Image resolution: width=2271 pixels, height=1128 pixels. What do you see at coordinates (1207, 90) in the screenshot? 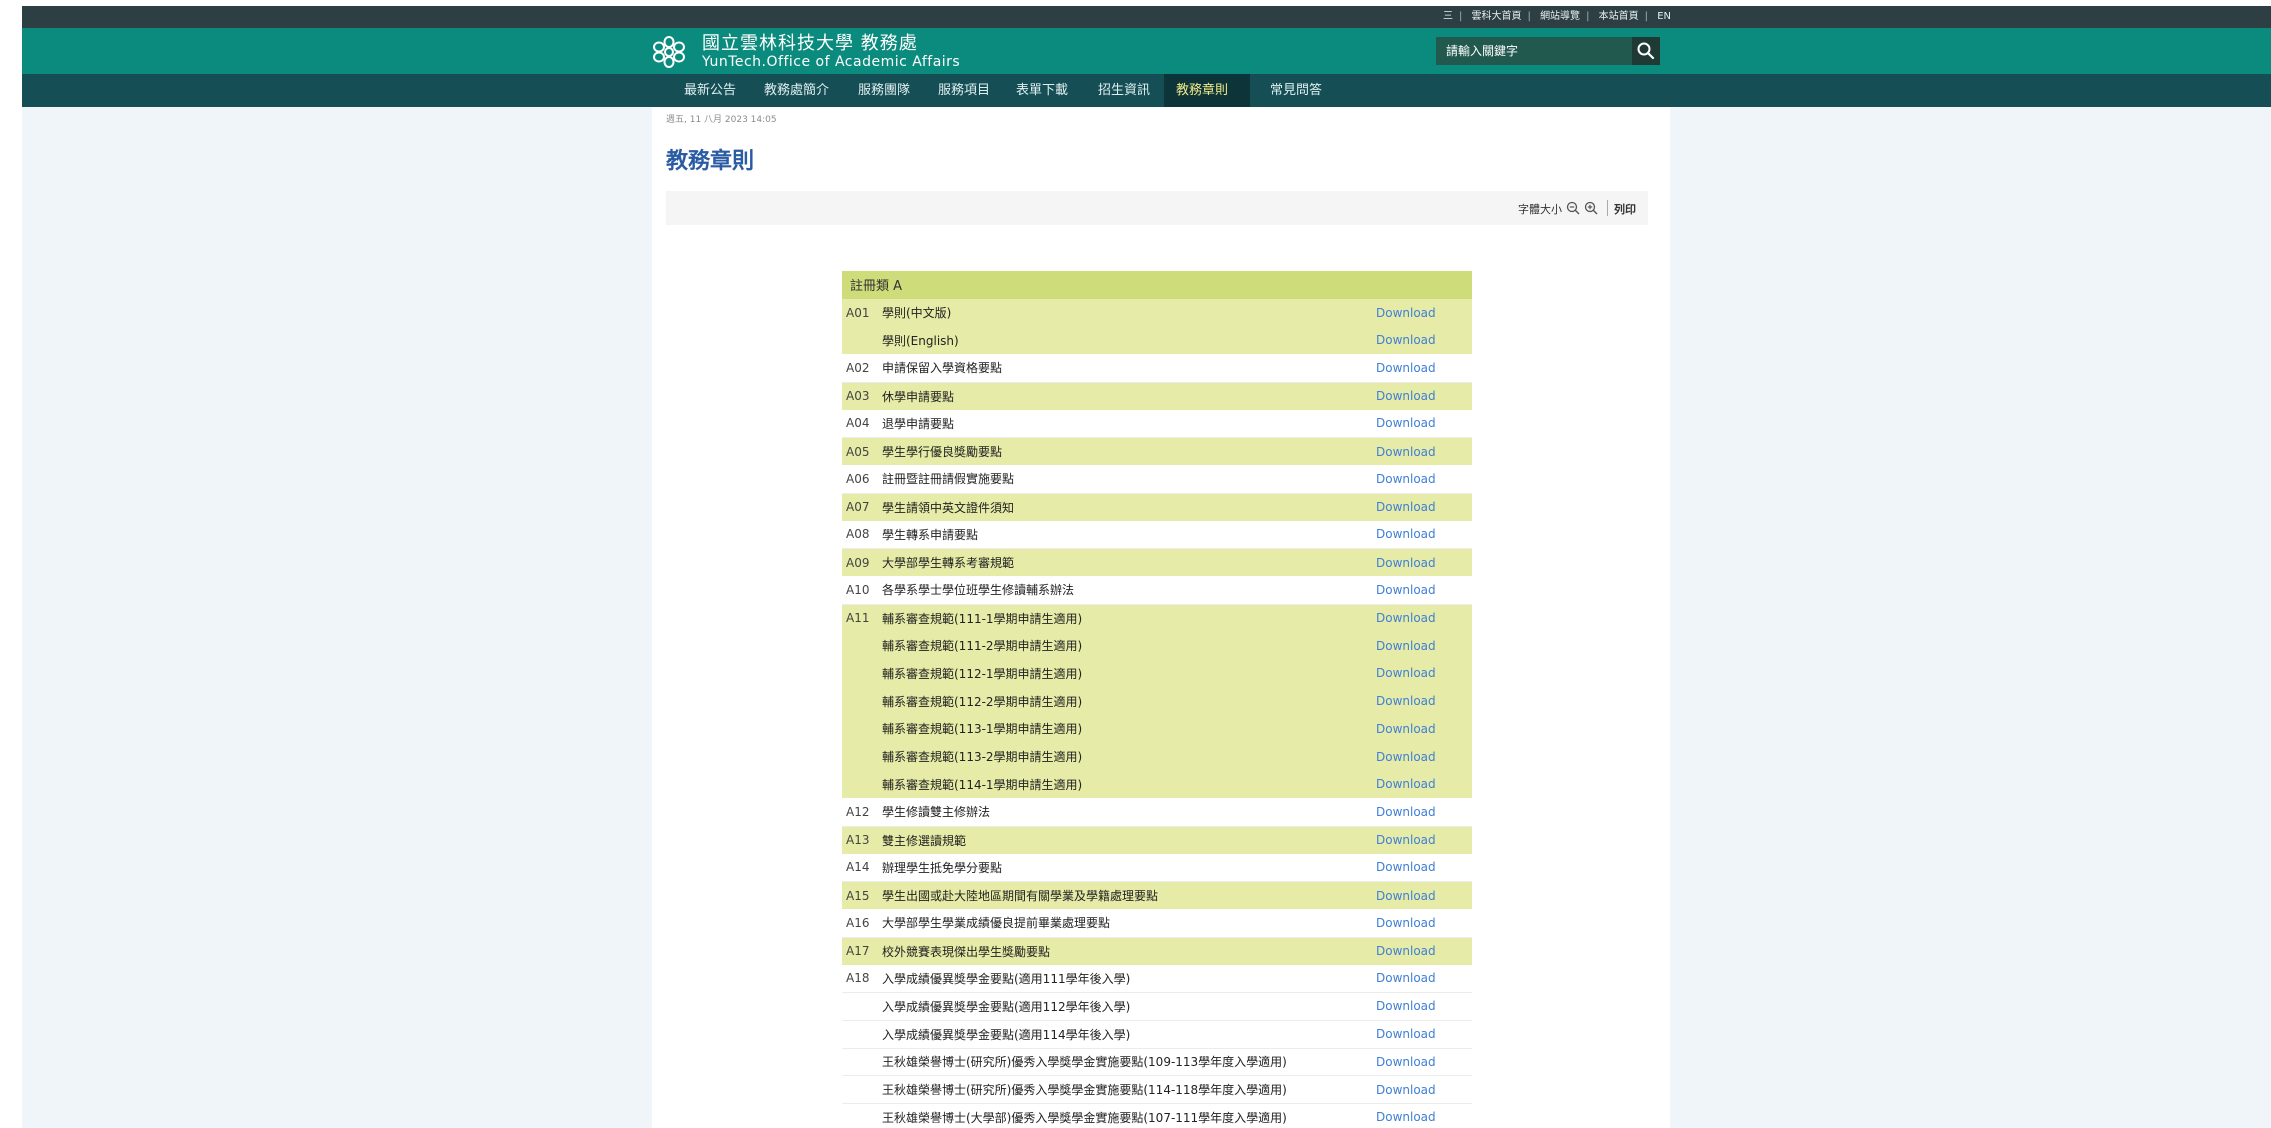
I see `nav-item-regulations: 教務章則` at bounding box center [1207, 90].